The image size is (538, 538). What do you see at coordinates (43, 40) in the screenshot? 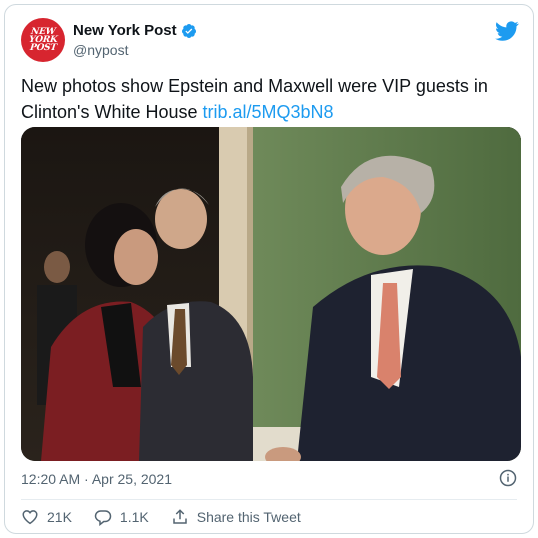
I see `avatar: NEW YORK POST` at bounding box center [43, 40].